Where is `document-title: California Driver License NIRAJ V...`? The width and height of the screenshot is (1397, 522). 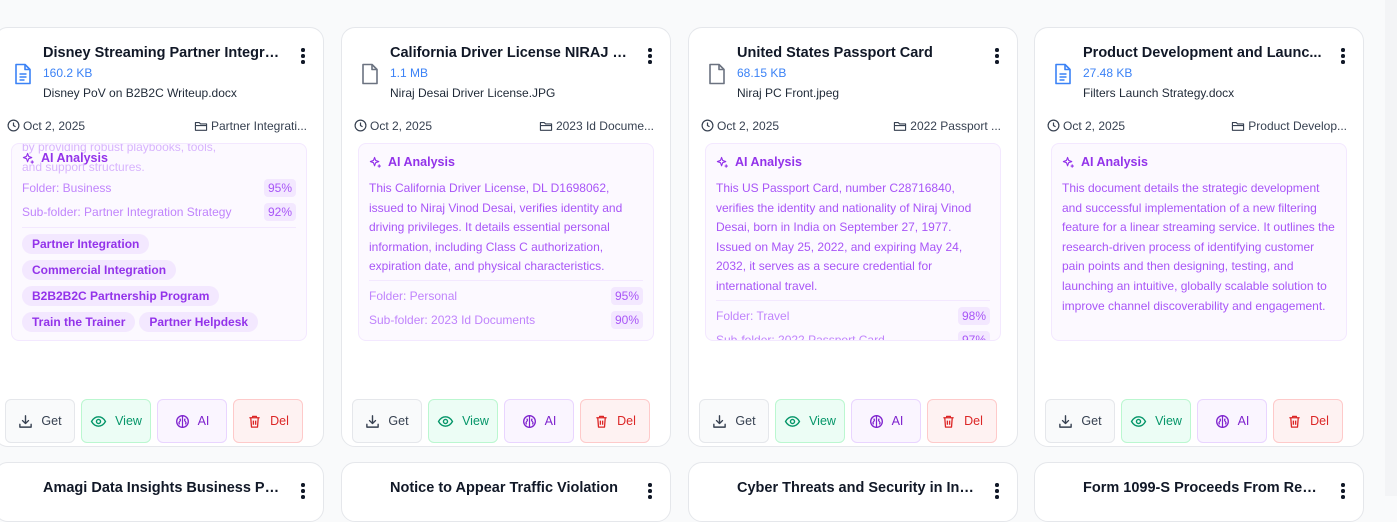
document-title: California Driver License NIRAJ V... is located at coordinates (510, 53).